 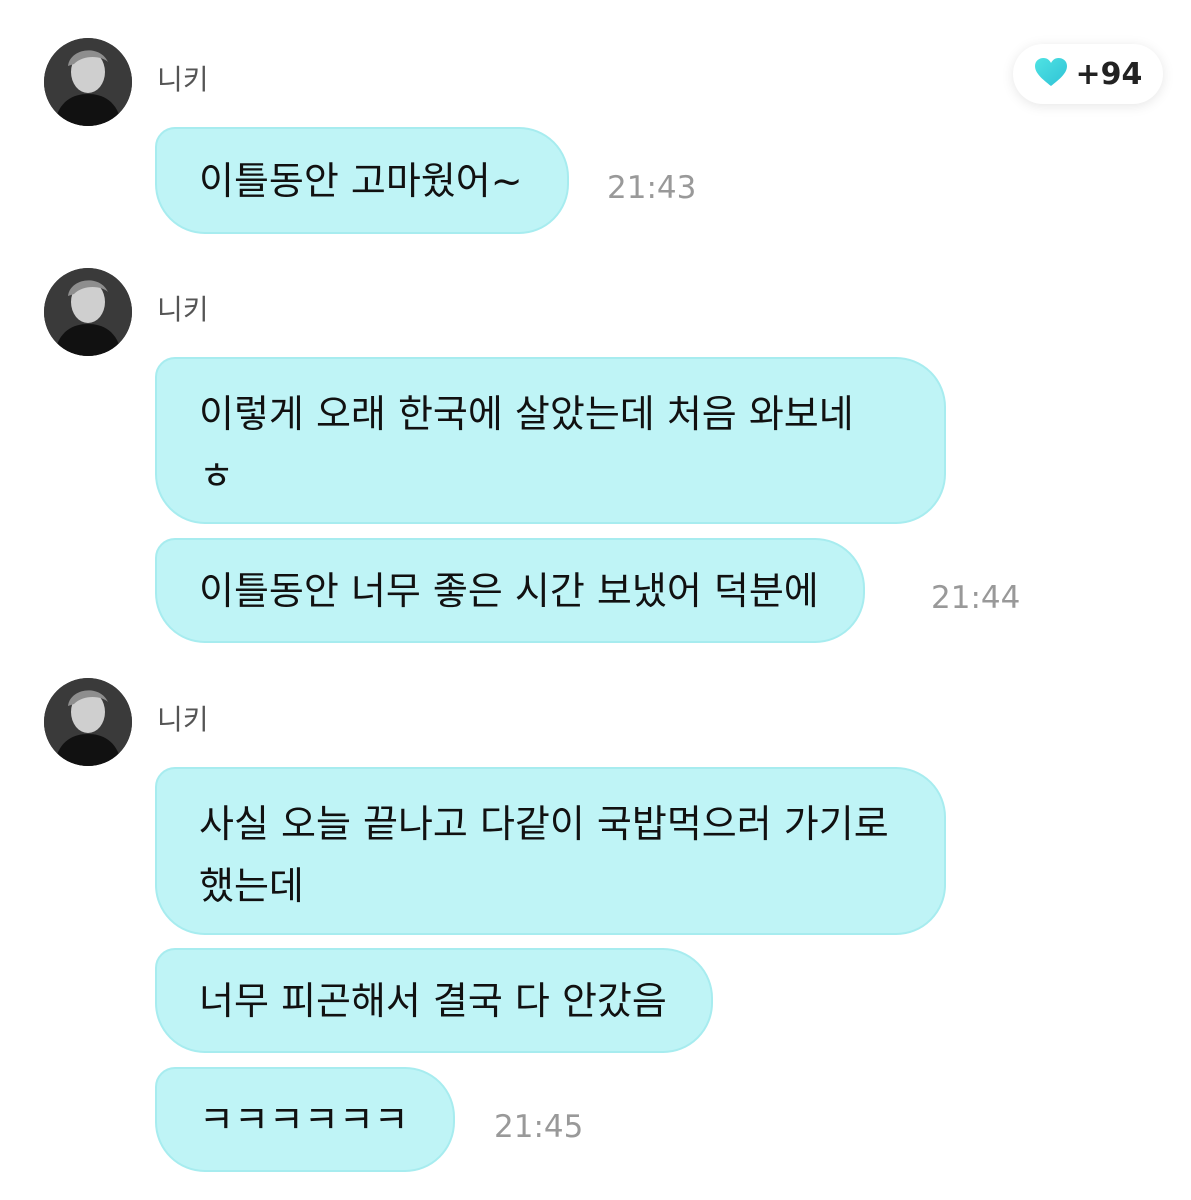 I want to click on message-text: 사실 오늘 끝나고 다같이 국밥먹으러 가기로 했는데, so click(x=544, y=855).